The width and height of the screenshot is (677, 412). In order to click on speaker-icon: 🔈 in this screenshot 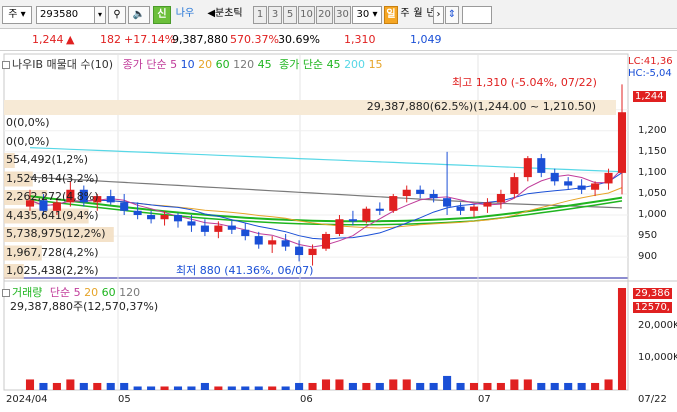, I will do `click(139, 15)`.